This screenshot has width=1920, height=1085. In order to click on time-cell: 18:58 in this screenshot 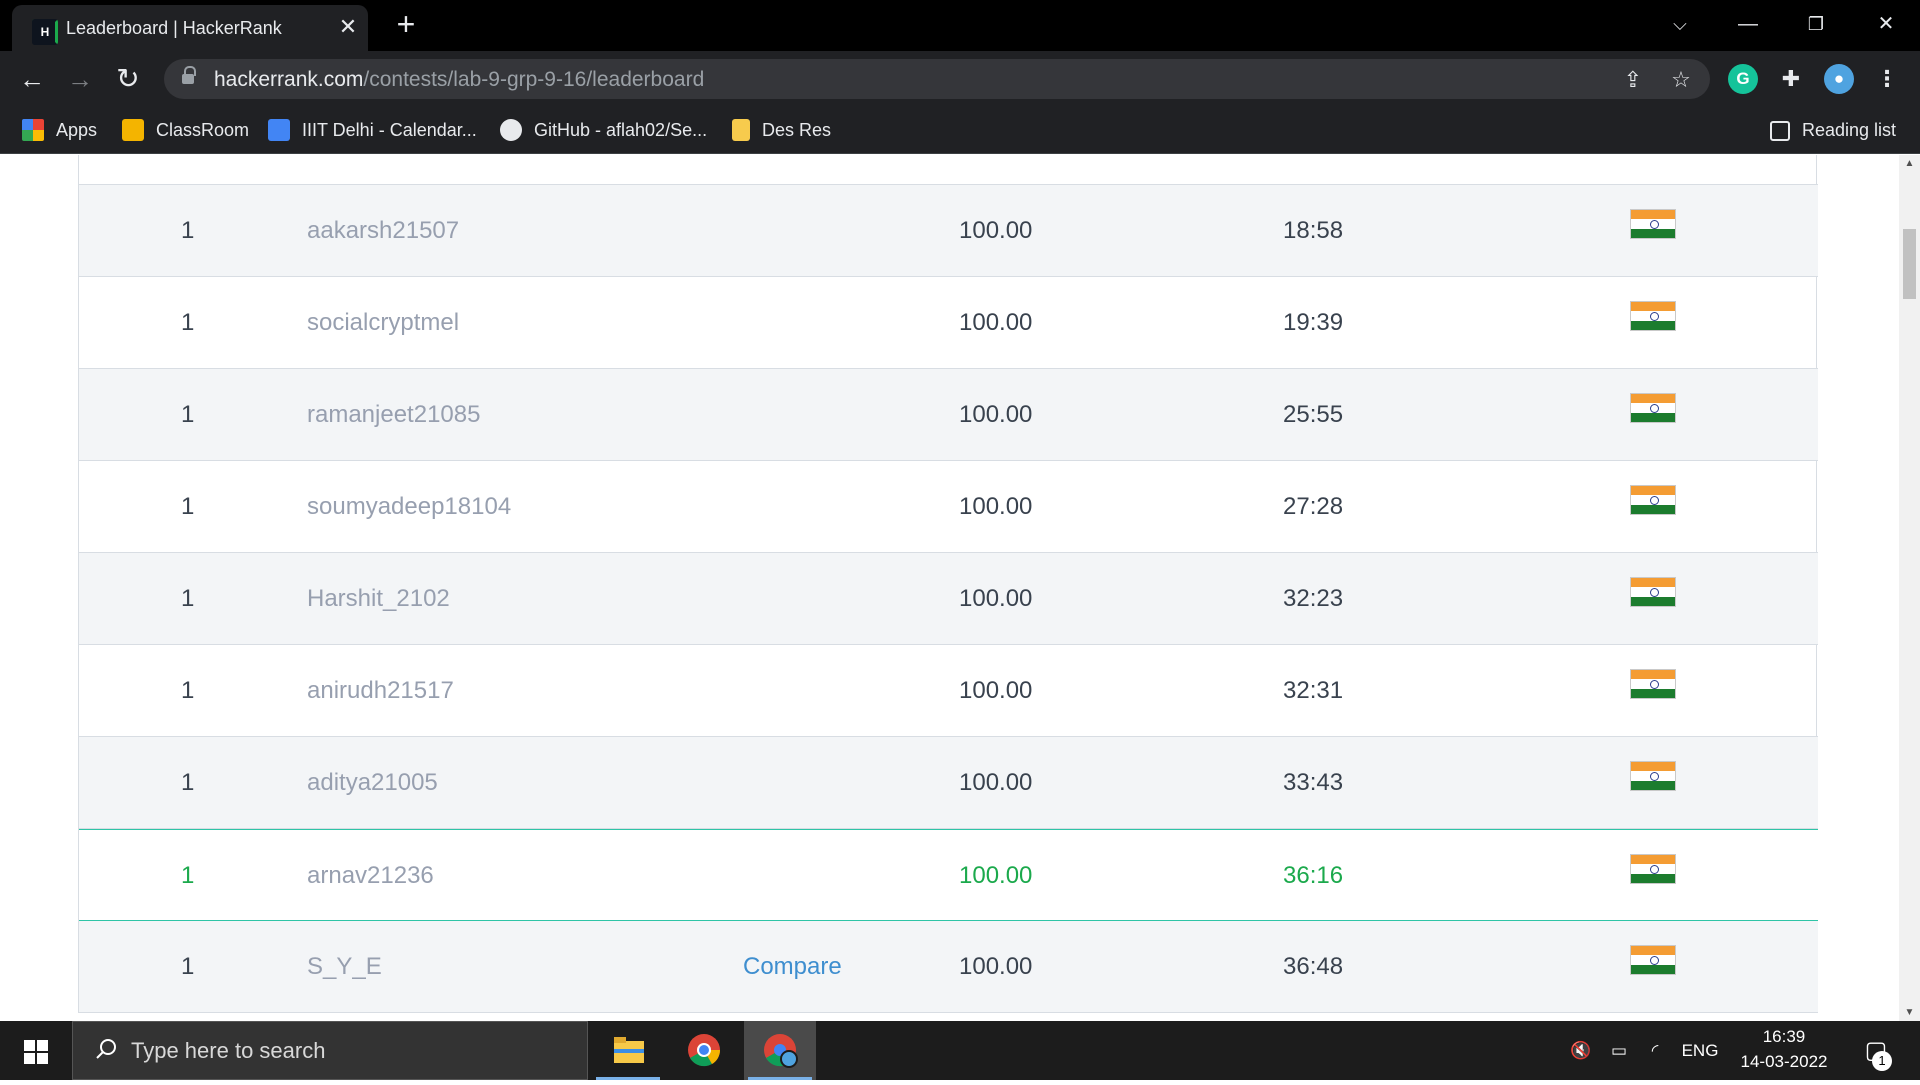, I will do `click(1313, 230)`.